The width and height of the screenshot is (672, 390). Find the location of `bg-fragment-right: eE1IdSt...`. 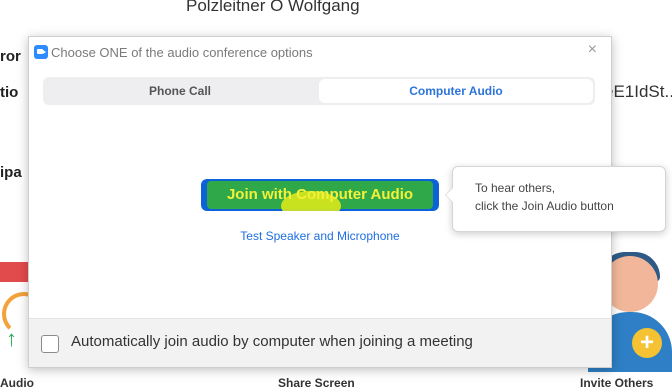

bg-fragment-right: eE1IdSt... is located at coordinates (638, 91).